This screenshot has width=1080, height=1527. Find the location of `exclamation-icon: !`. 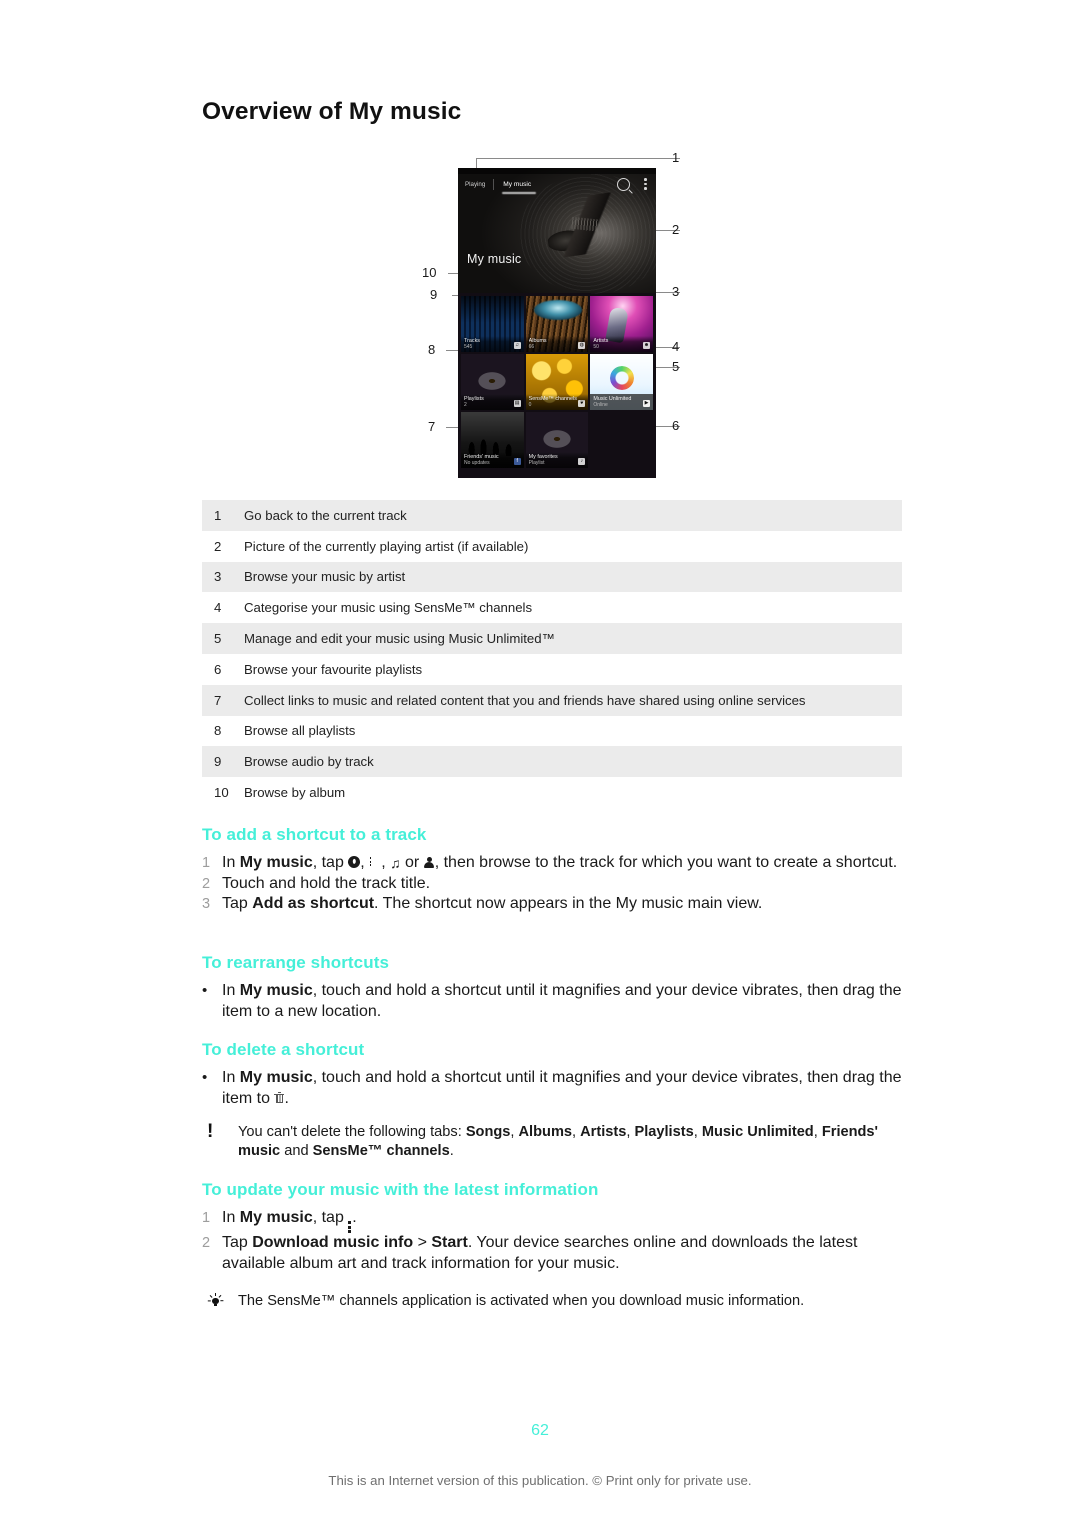

exclamation-icon: ! is located at coordinates (210, 1131).